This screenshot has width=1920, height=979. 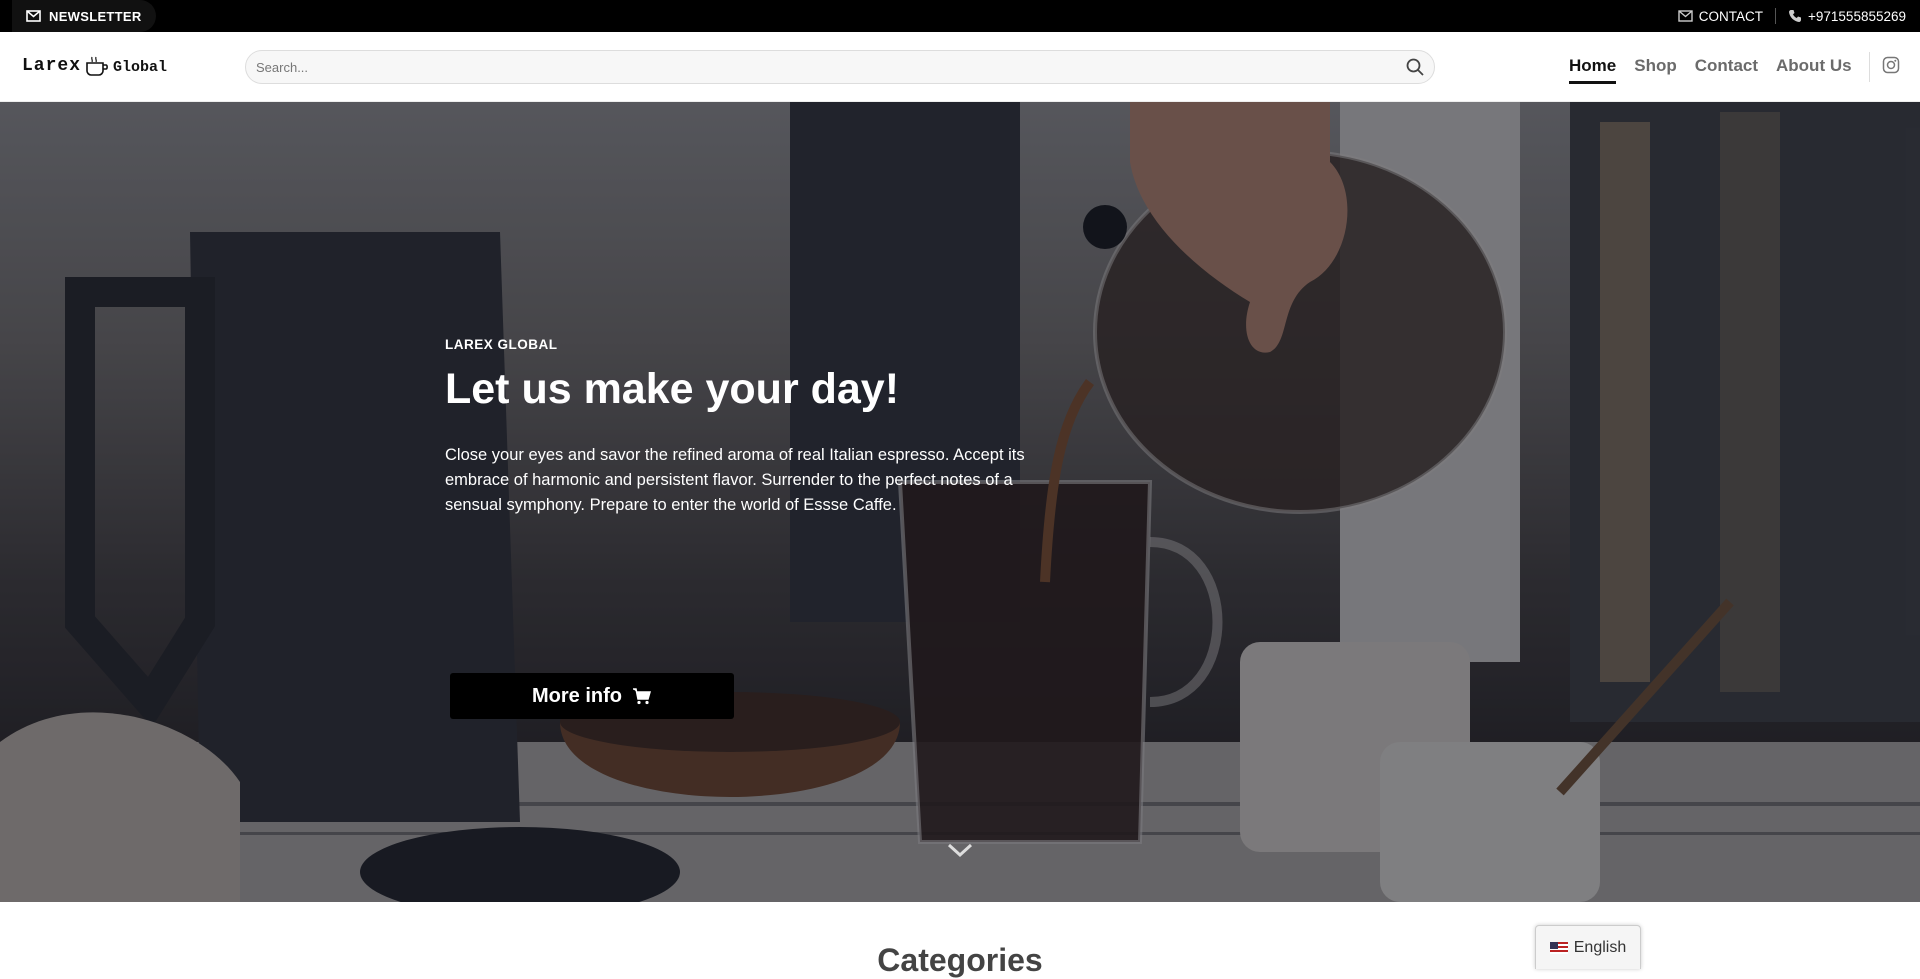 I want to click on main-nav: Home Shop Contact About Us, so click(x=1710, y=70).